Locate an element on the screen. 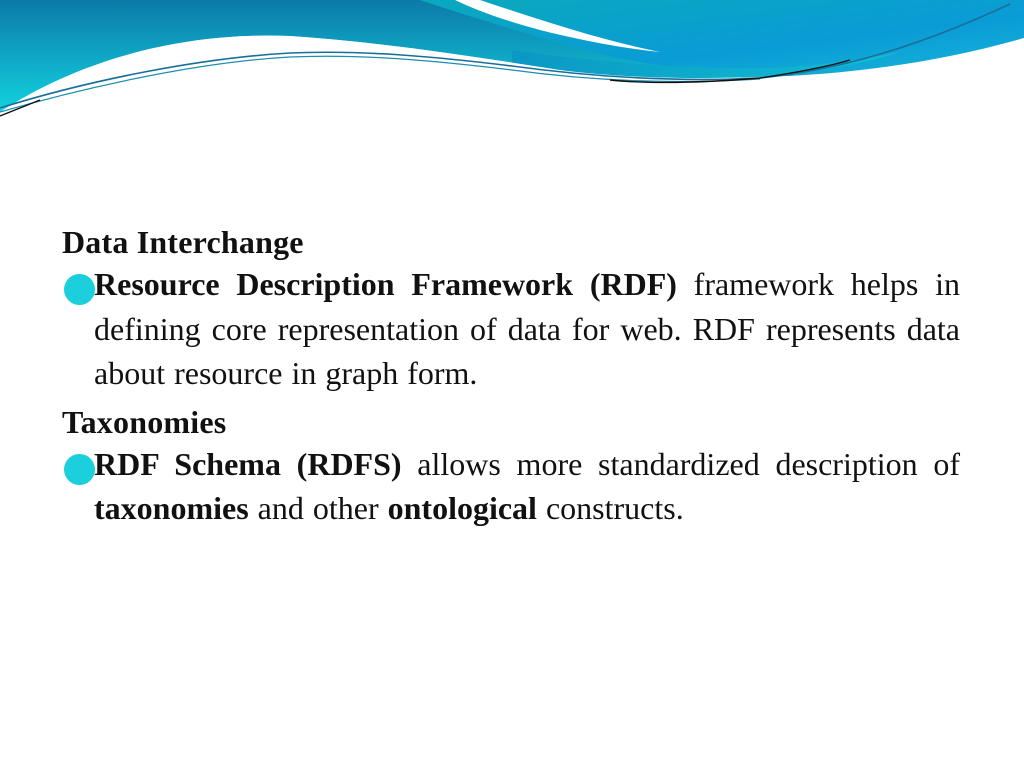  term-rdfs: RDF Schema (RDFS) is located at coordinates (248, 463).